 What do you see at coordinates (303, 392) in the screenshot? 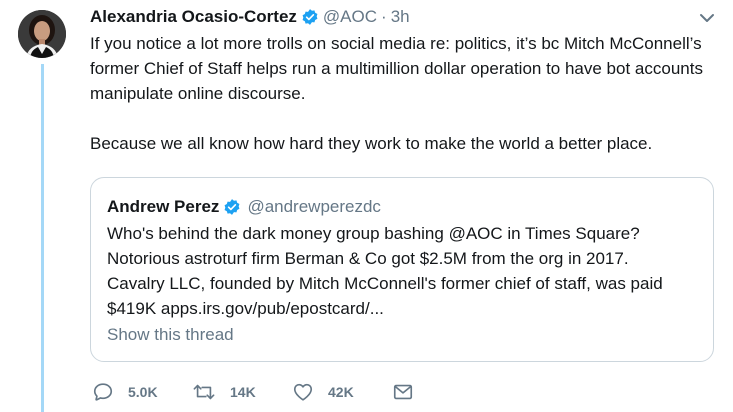
I see `heart-icon` at bounding box center [303, 392].